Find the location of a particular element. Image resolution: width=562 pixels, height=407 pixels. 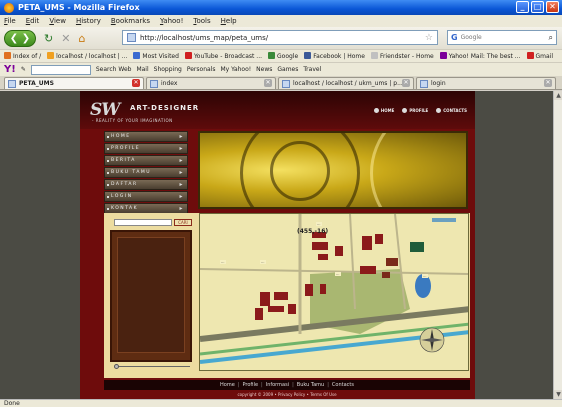

pencil-icon: ✎ is located at coordinates (23, 69).